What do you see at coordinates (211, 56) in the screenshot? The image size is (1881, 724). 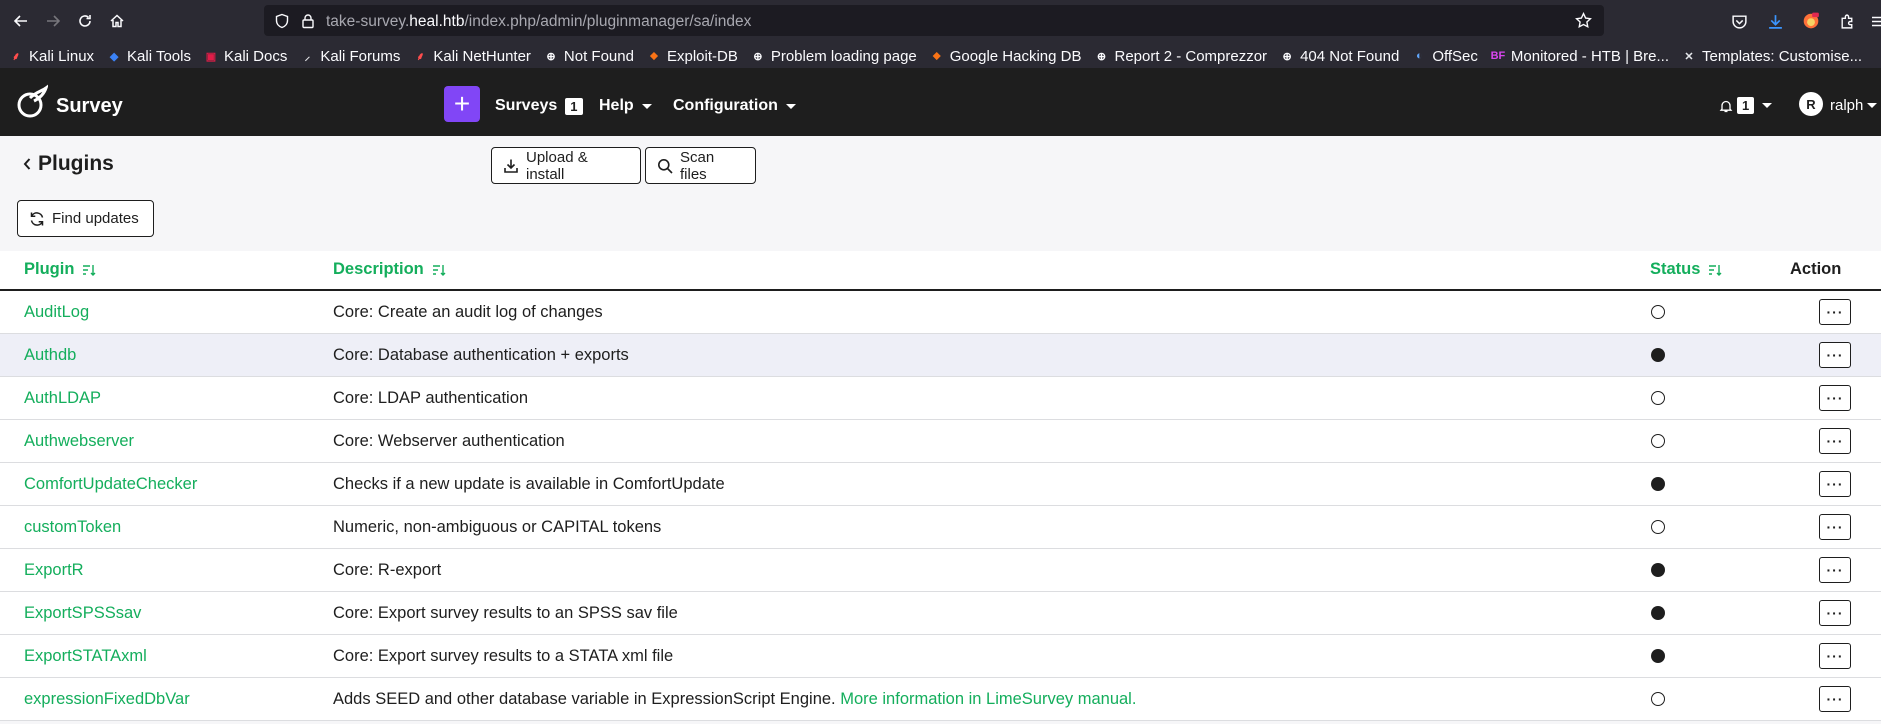 I see `kali-docs-icon: ▣` at bounding box center [211, 56].